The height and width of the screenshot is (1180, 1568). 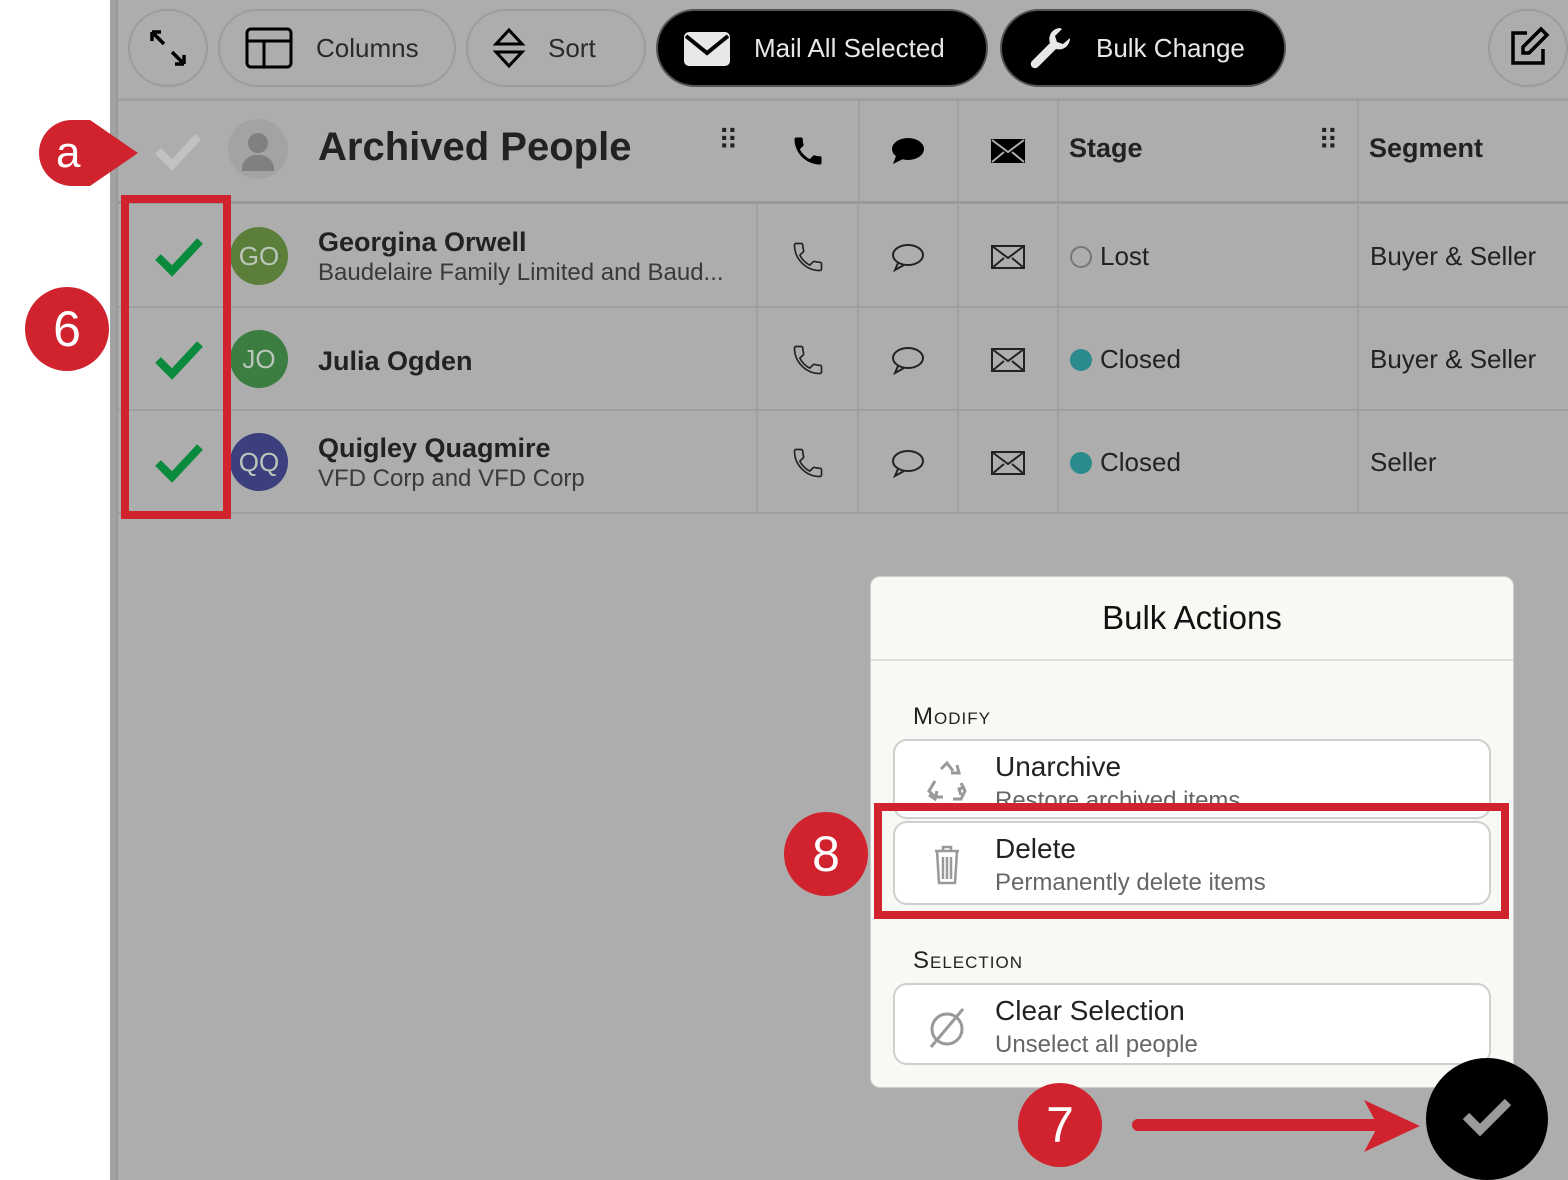 What do you see at coordinates (367, 47) in the screenshot?
I see `columns-label: Columns` at bounding box center [367, 47].